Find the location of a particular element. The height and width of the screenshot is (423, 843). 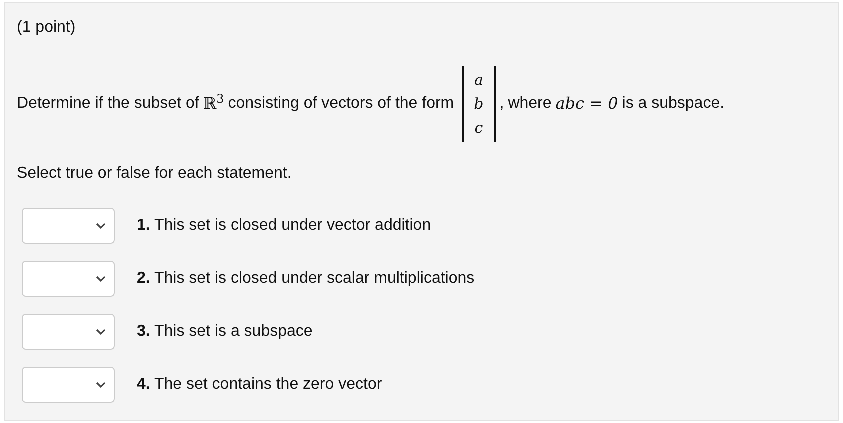

comma-text: , is located at coordinates (502, 104).